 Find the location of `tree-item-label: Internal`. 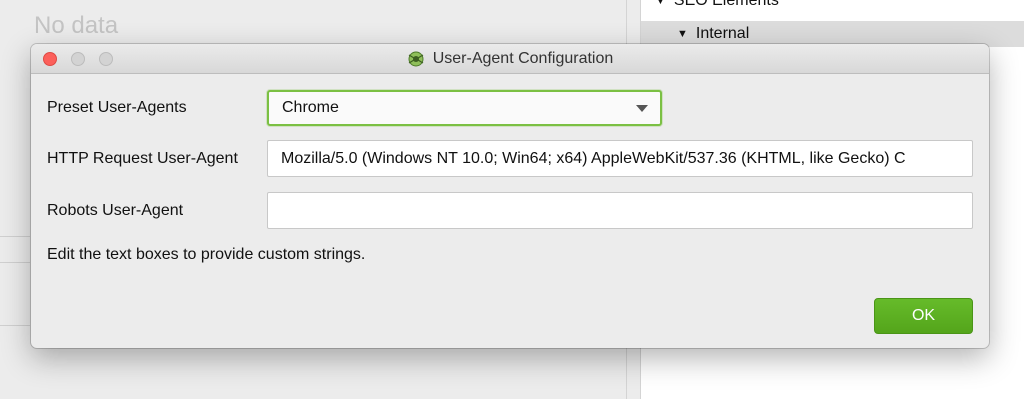

tree-item-label: Internal is located at coordinates (722, 33).